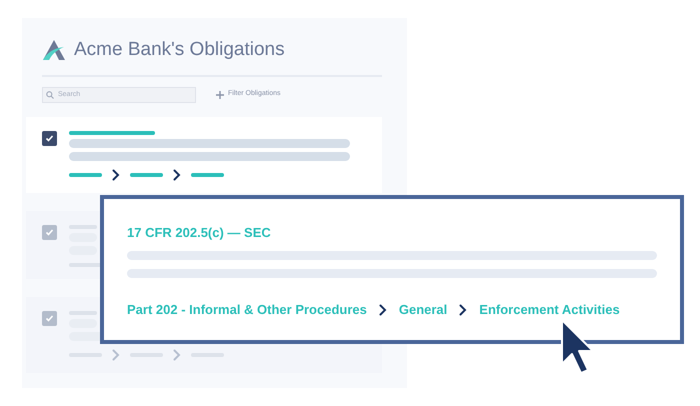  Describe the element at coordinates (179, 50) in the screenshot. I see `page-title: Acme Bank's Obligations` at that location.